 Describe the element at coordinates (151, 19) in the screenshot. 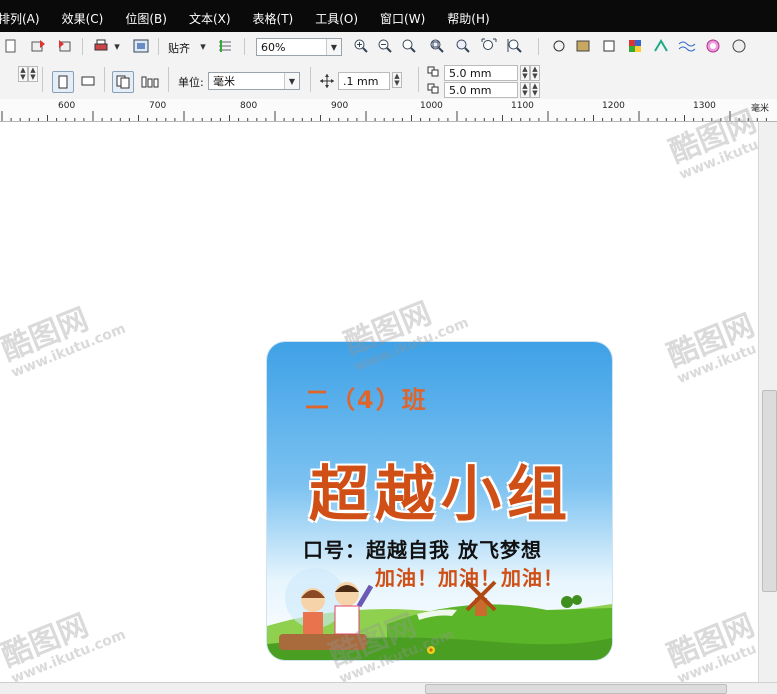

I see `menu-bitmaps: 位图(B)` at that location.